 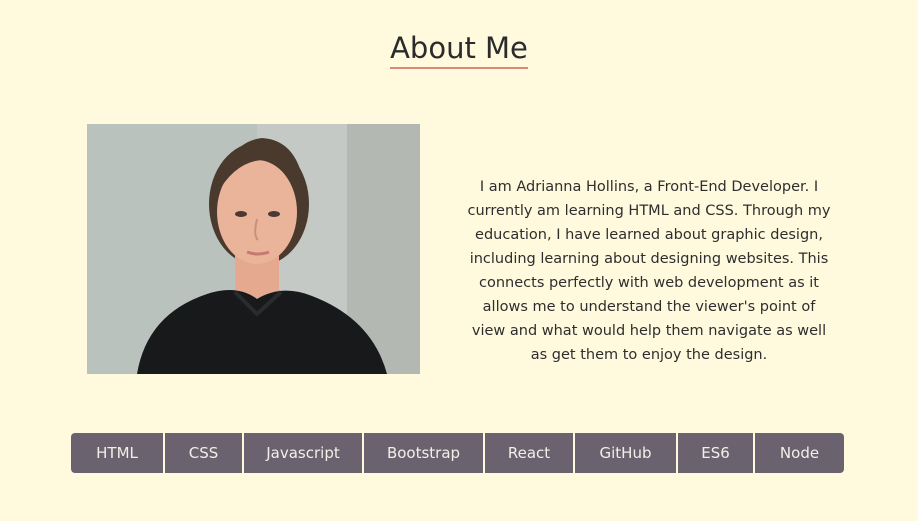 What do you see at coordinates (799, 453) in the screenshot?
I see `skill-node-button: Node` at bounding box center [799, 453].